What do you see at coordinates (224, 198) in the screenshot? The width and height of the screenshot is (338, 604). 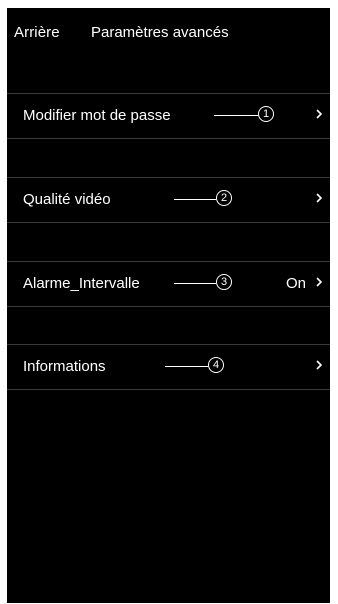 I see `callout-number-2: 2` at bounding box center [224, 198].